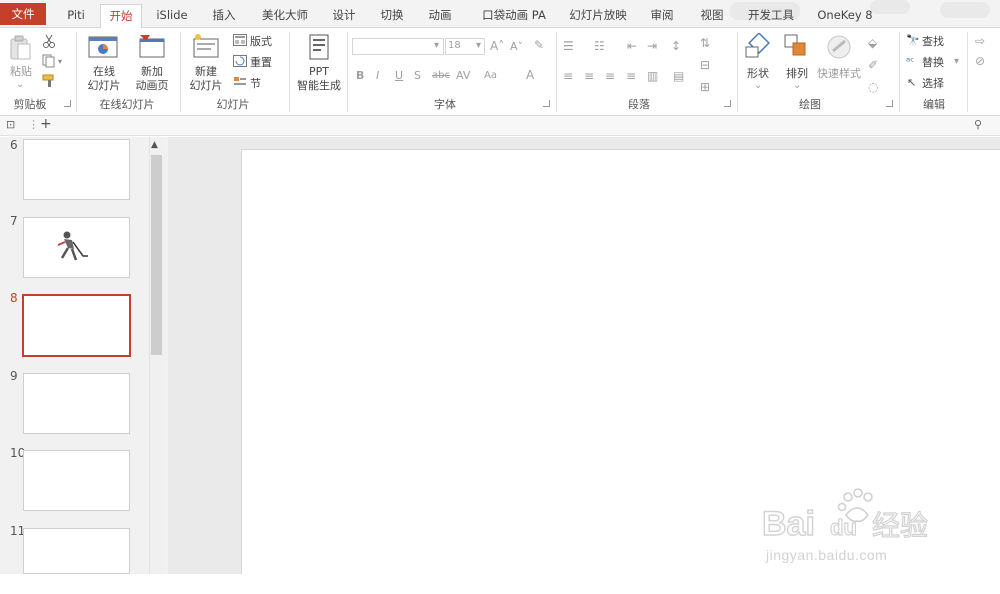 The width and height of the screenshot is (1000, 594). I want to click on increase-indent-icon: ⇥, so click(652, 46).